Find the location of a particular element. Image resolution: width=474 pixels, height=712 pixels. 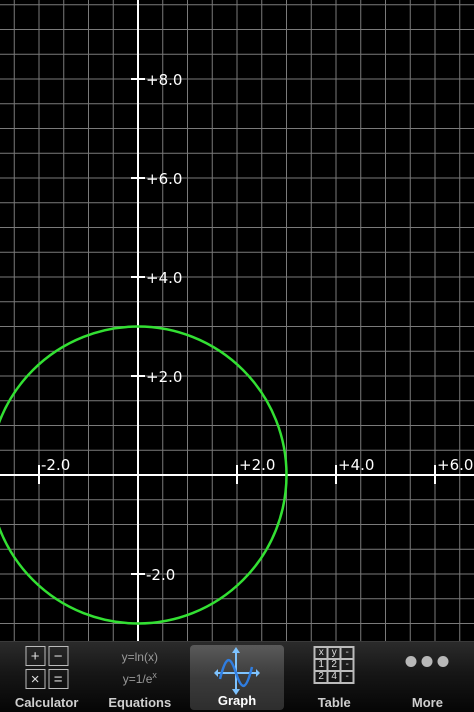

tab-calculator: + − × = Calculator is located at coordinates (46, 677).